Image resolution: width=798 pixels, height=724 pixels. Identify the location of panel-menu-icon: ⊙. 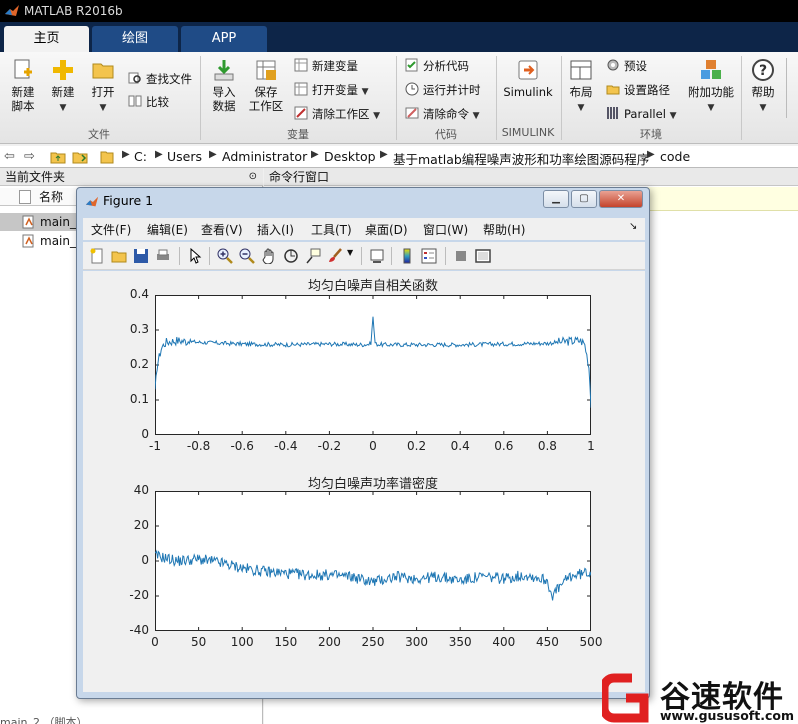
(253, 177).